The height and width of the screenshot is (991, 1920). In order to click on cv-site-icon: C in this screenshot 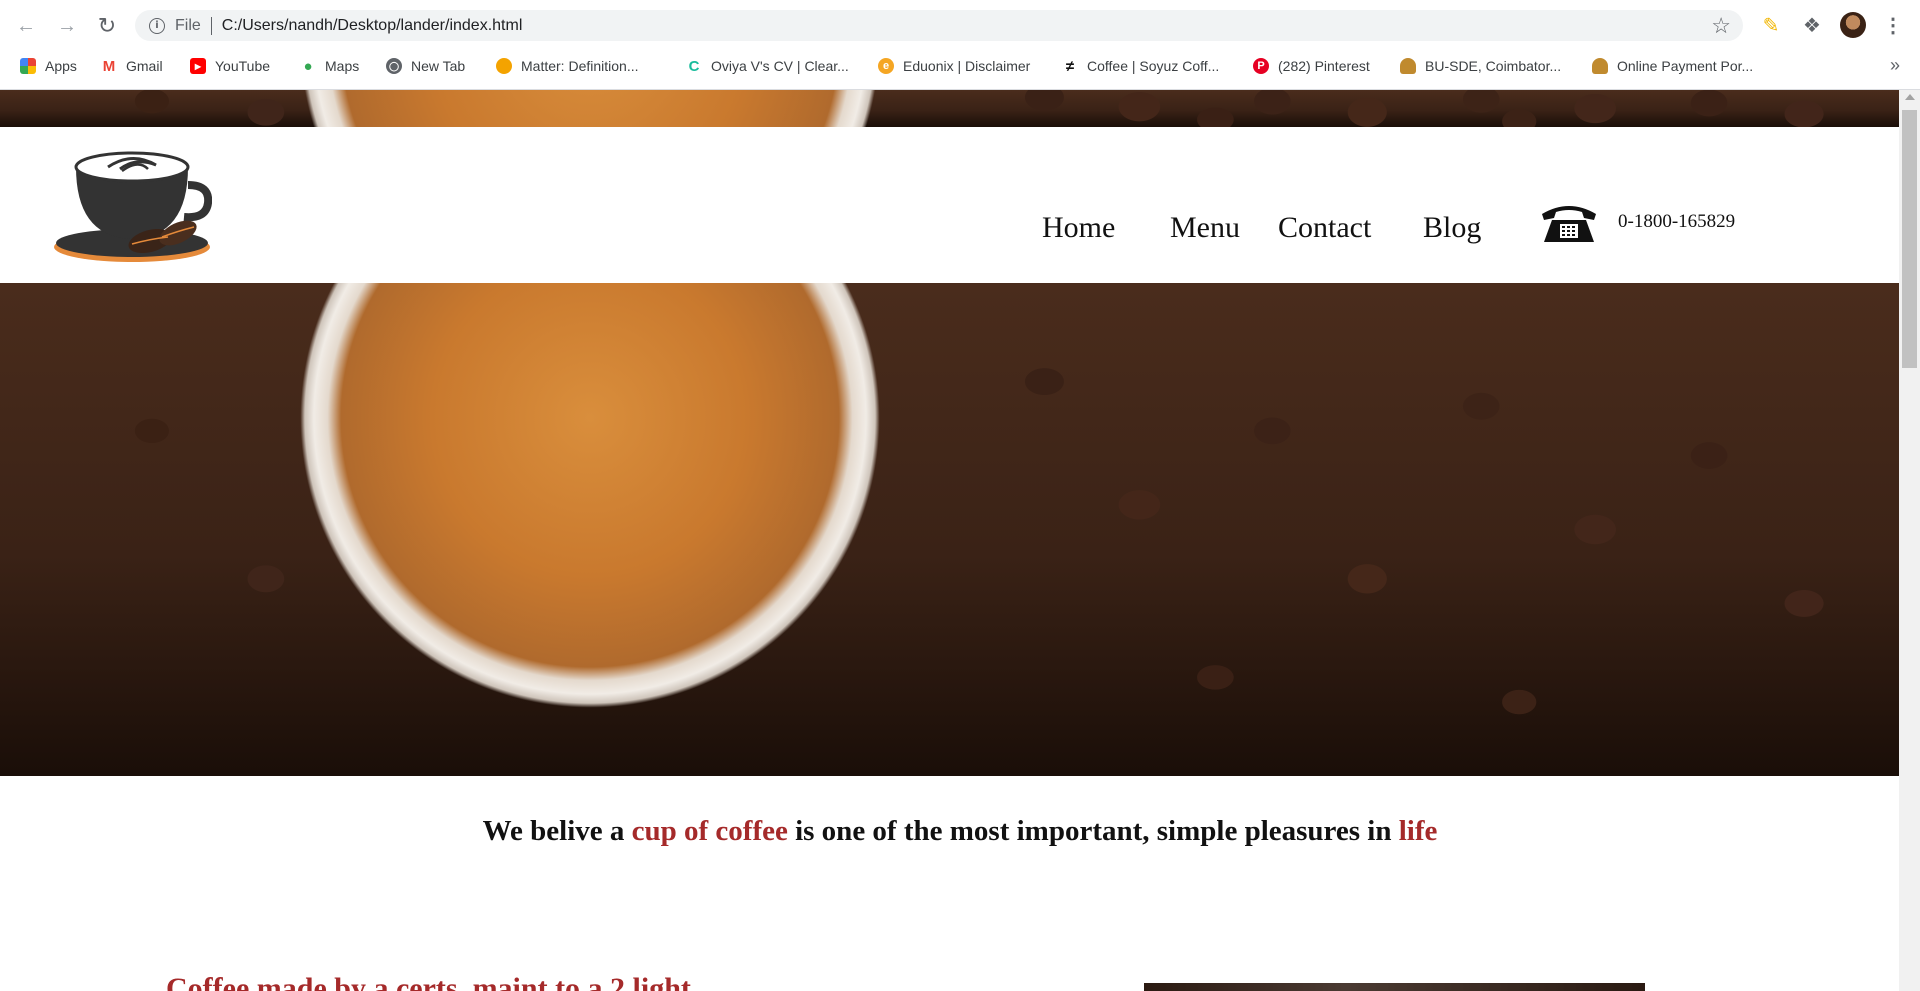, I will do `click(694, 66)`.